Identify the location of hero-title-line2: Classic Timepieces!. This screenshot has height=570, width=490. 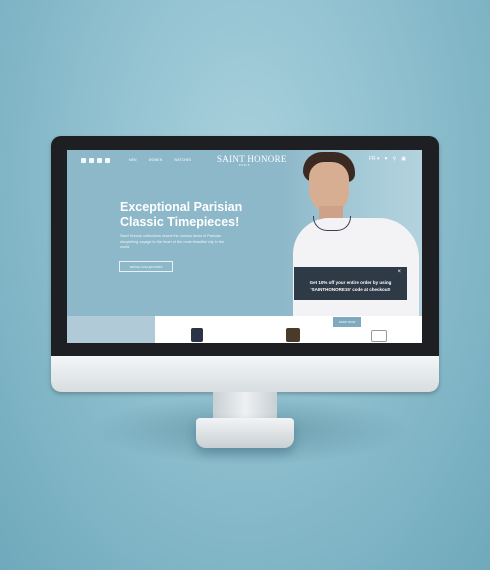
(180, 222).